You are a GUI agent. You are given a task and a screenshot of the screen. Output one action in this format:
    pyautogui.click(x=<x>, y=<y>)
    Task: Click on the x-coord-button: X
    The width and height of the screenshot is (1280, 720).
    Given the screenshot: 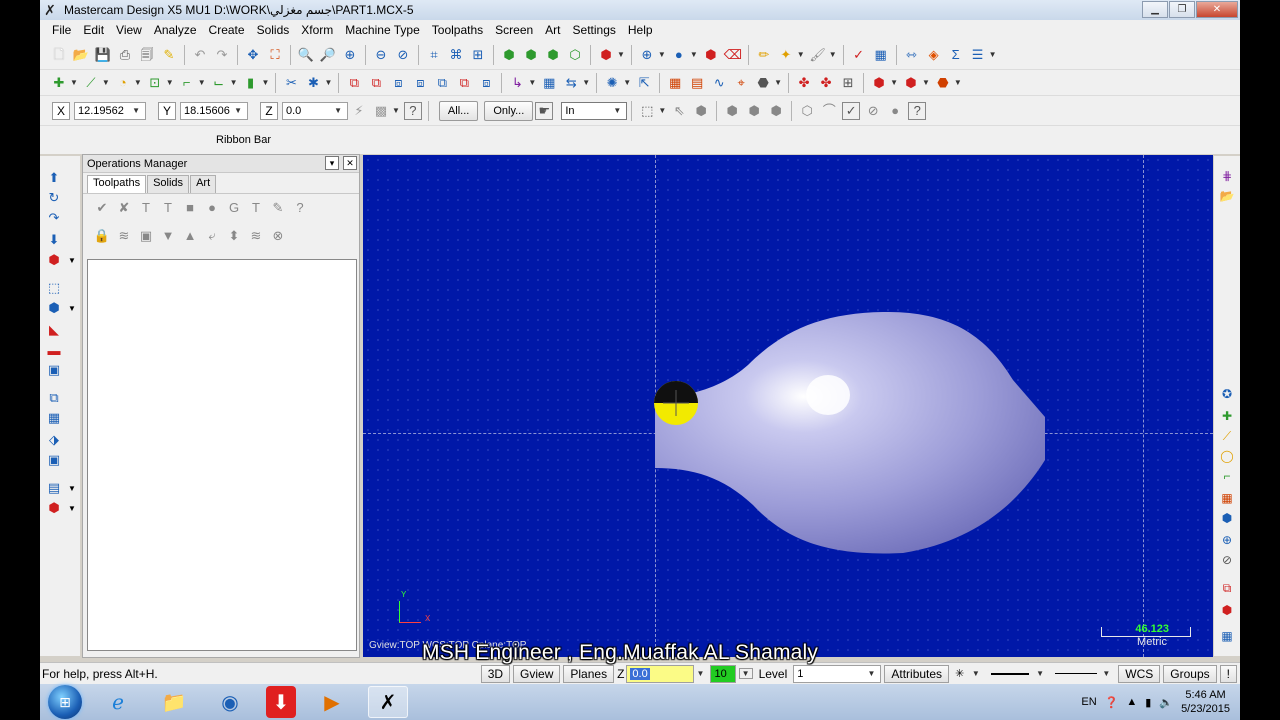 What is the action you would take?
    pyautogui.click(x=61, y=110)
    